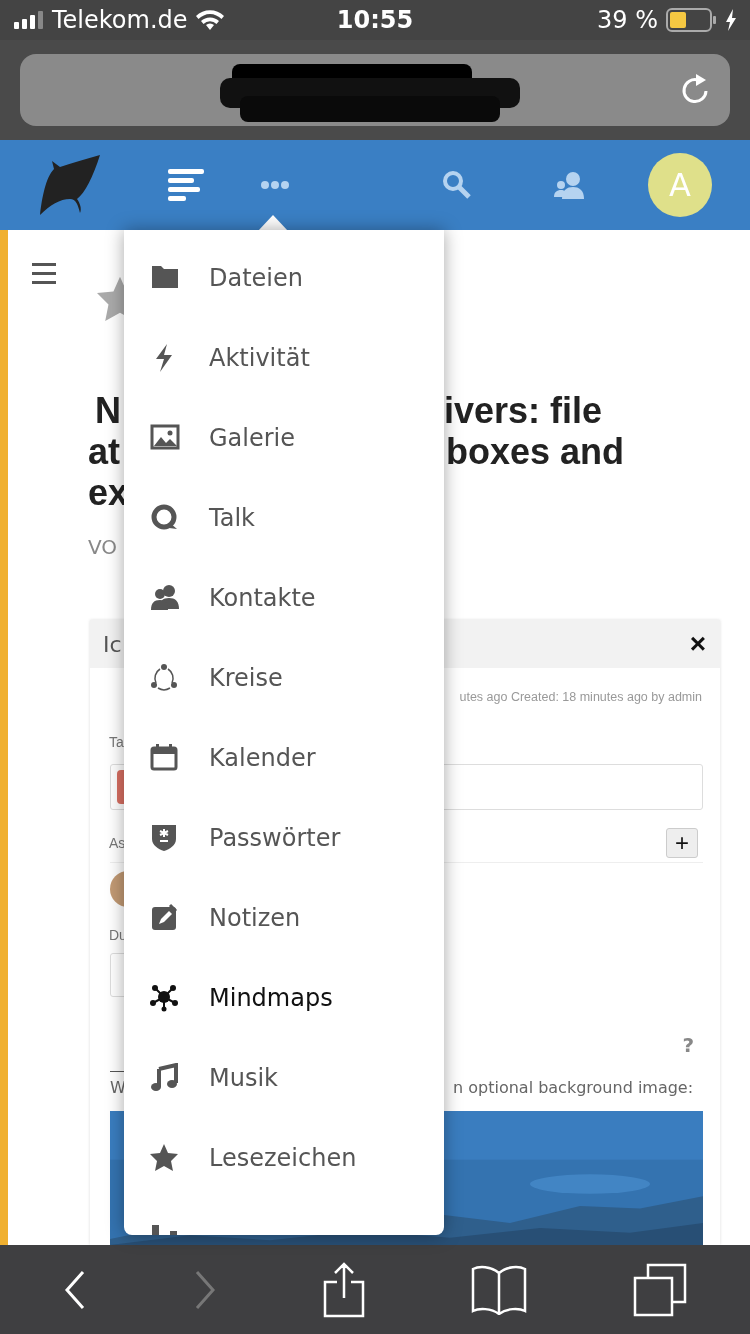 Image resolution: width=750 pixels, height=1334 pixels. Describe the element at coordinates (29, 20) in the screenshot. I see `signal-icon` at that location.